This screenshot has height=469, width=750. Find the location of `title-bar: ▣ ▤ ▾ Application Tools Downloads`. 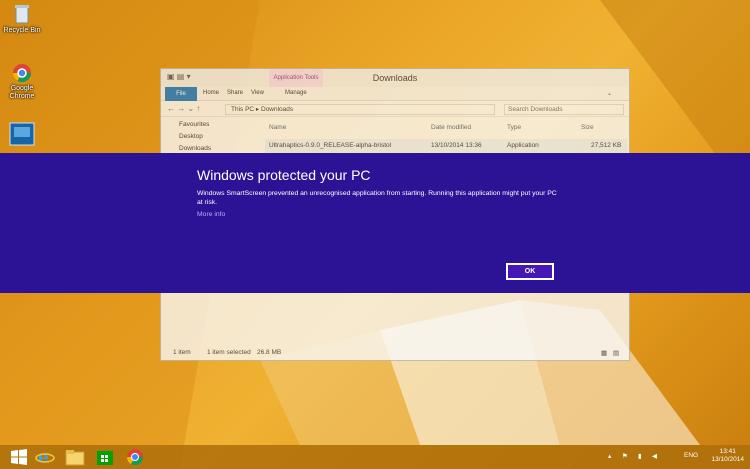

title-bar: ▣ ▤ ▾ Application Tools Downloads is located at coordinates (395, 78).